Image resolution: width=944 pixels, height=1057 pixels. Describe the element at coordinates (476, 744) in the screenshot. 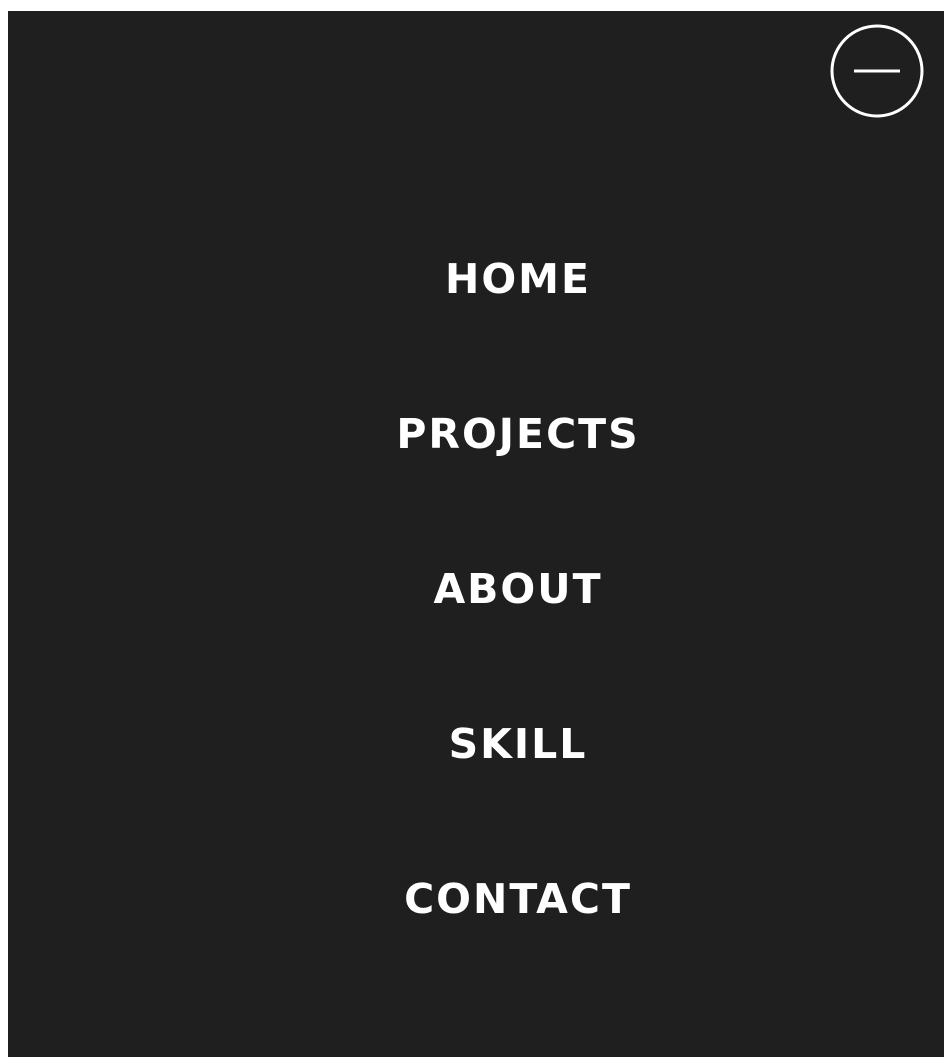

I see `nav-item-skill: SKILL` at that location.